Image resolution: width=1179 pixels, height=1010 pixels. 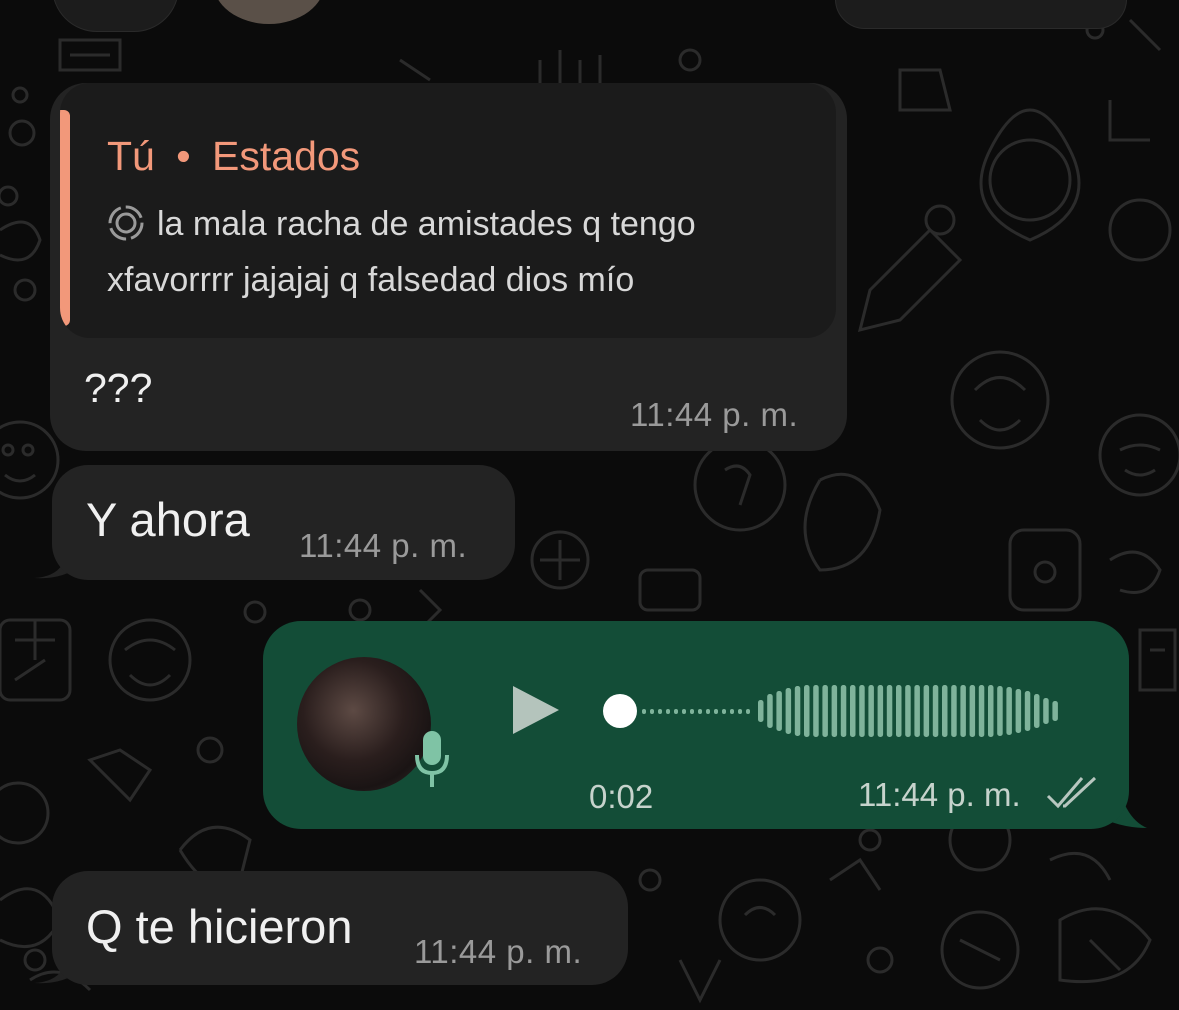 I want to click on quote-source: Estados, so click(x=286, y=156).